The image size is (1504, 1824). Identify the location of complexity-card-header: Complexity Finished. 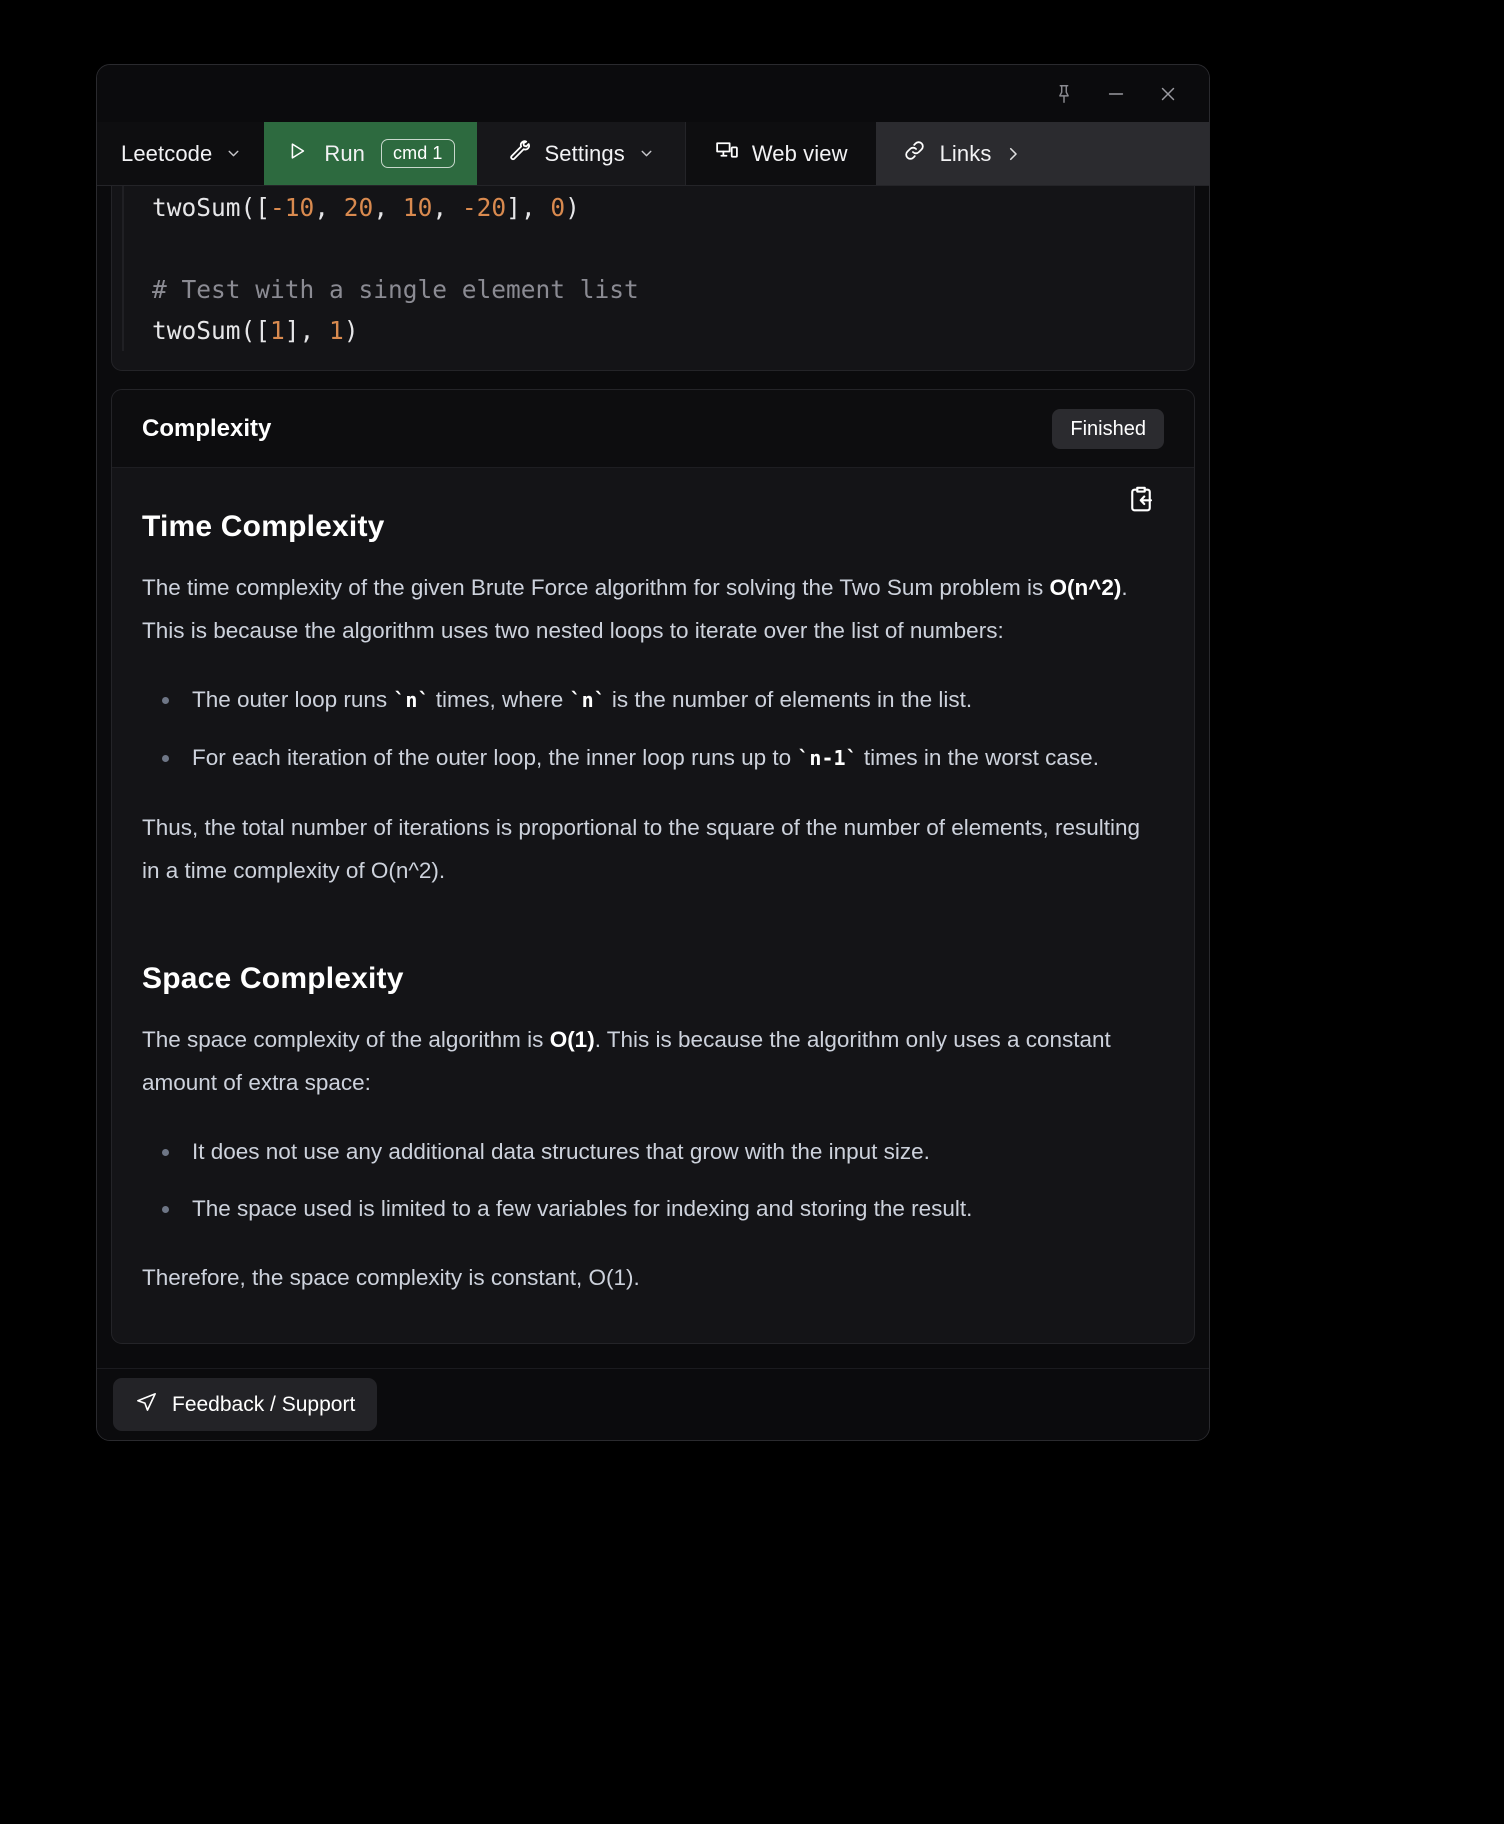
(653, 429).